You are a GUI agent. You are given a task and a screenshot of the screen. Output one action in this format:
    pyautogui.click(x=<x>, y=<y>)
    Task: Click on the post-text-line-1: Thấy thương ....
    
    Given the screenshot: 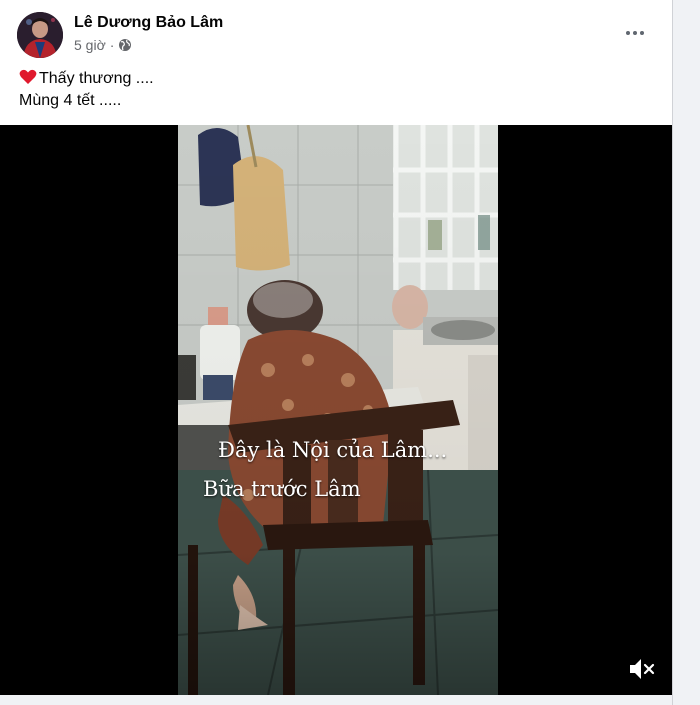 What is the action you would take?
    pyautogui.click(x=86, y=79)
    